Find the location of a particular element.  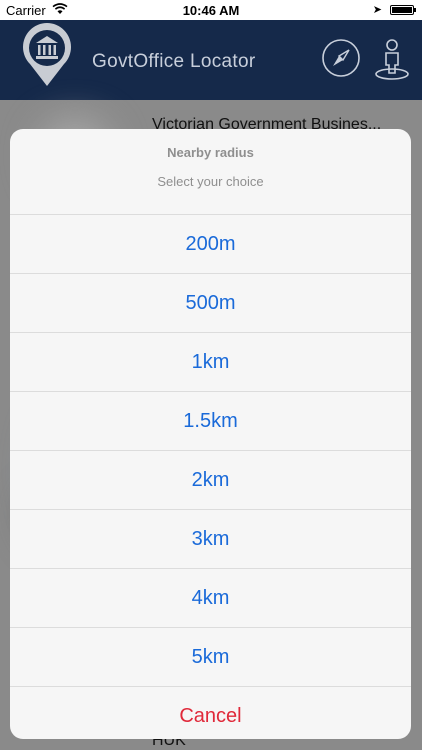

radius-option-3km: 3km is located at coordinates (210, 539).